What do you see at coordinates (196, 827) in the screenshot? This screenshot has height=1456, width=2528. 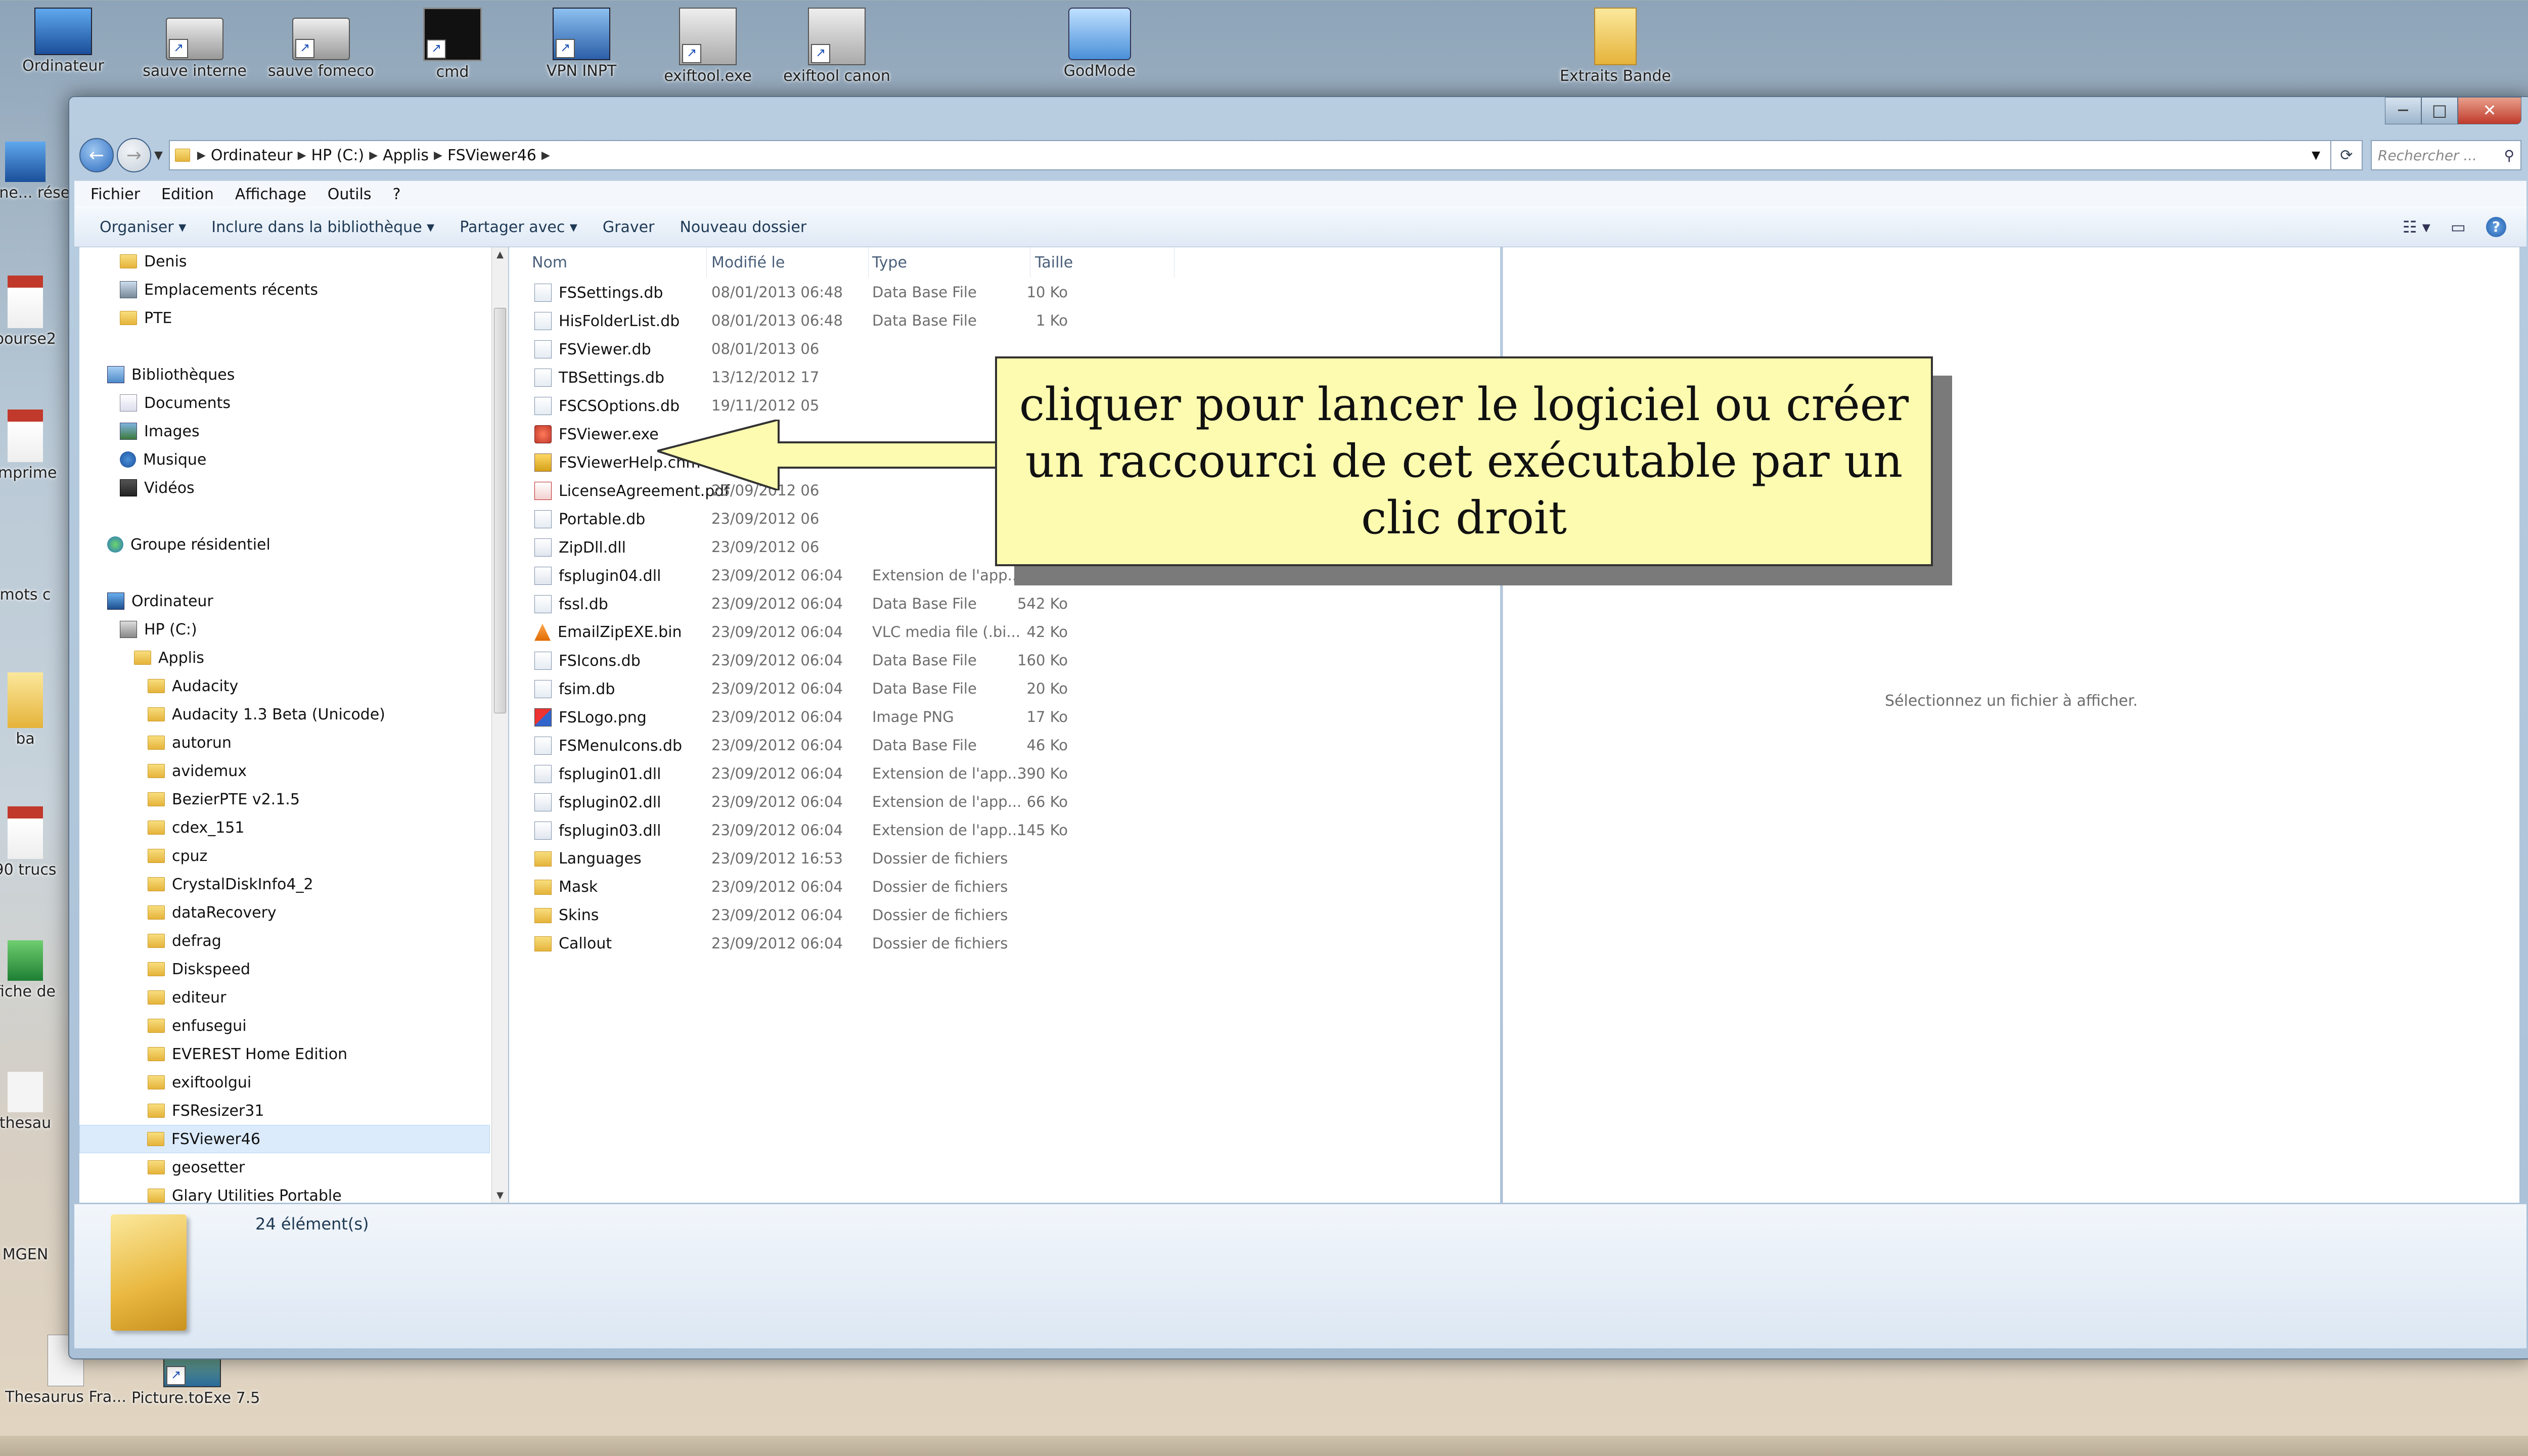 I see `nav-item-cdex: cdex_151` at bounding box center [196, 827].